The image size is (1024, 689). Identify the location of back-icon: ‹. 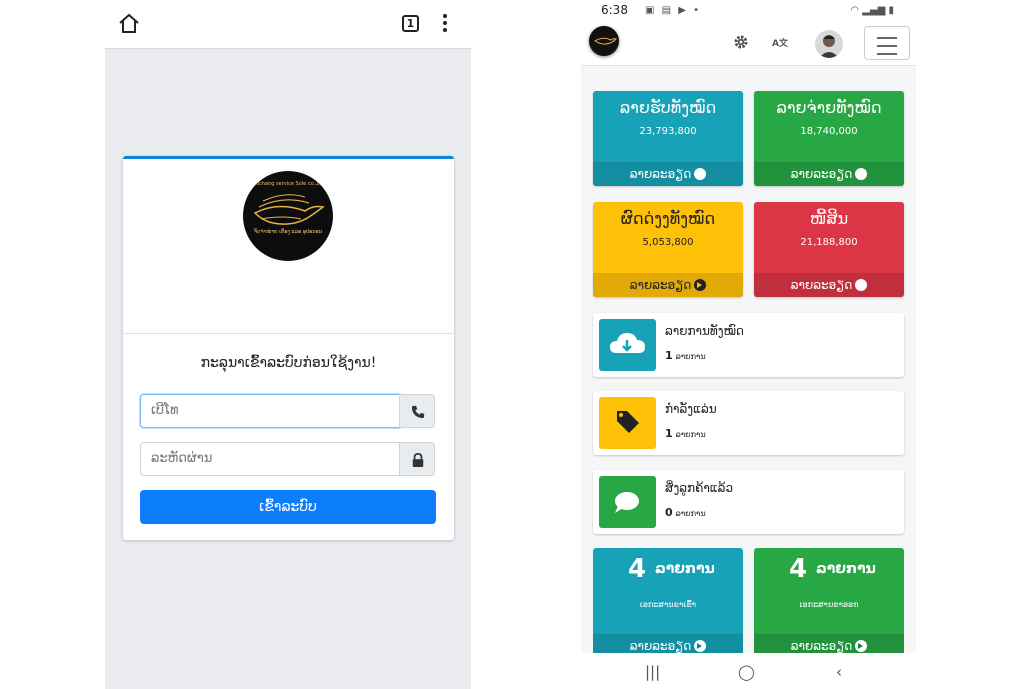
(839, 672).